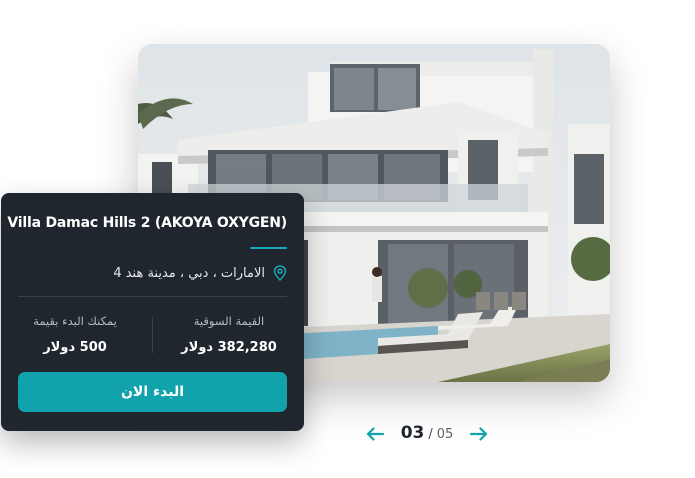  Describe the element at coordinates (268, 248) in the screenshot. I see `title-accent-line` at that location.